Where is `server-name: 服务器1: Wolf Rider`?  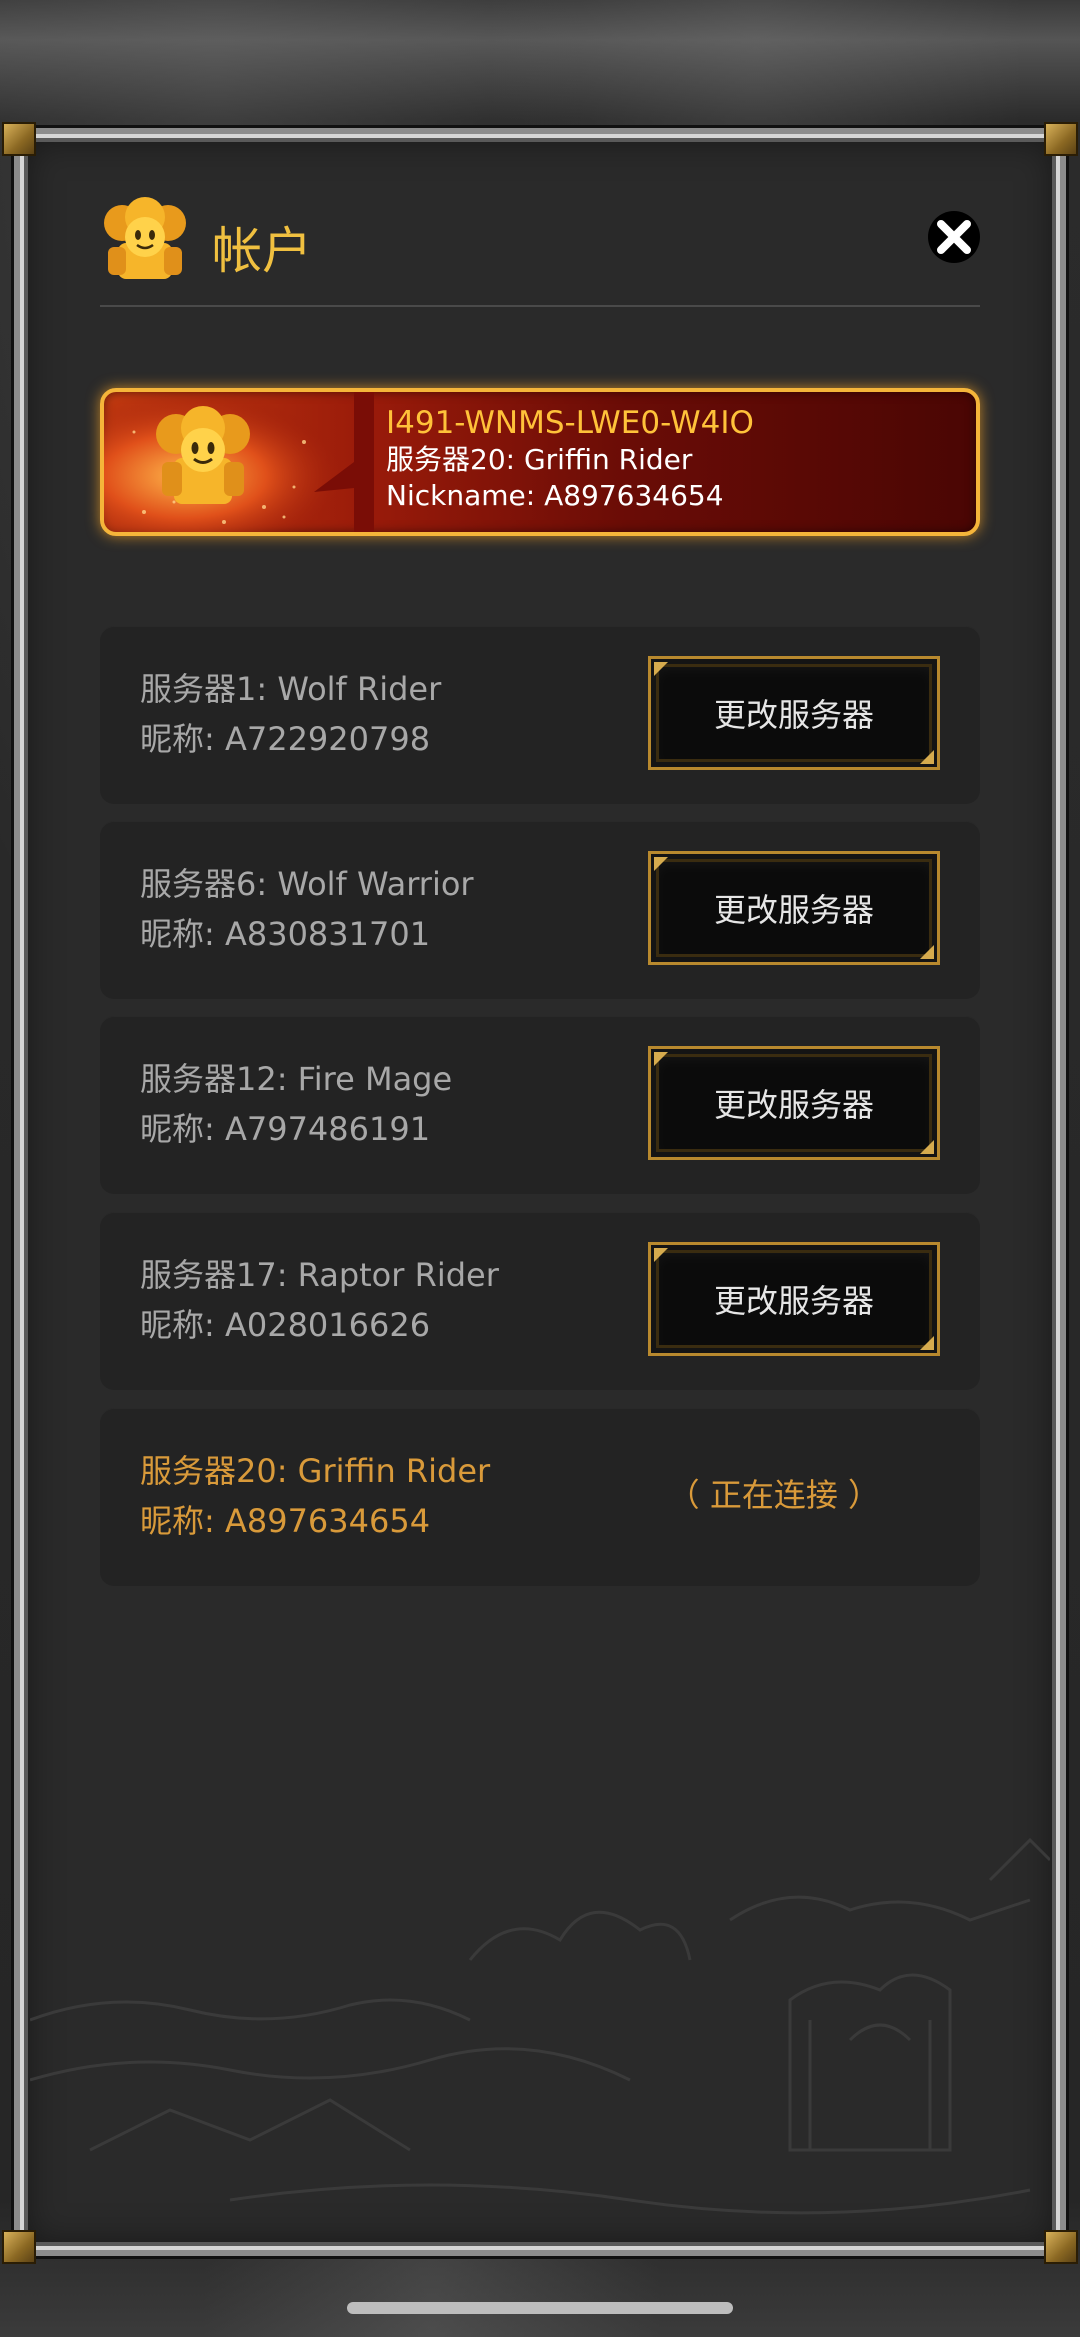
server-name: 服务器1: Wolf Rider is located at coordinates (291, 689).